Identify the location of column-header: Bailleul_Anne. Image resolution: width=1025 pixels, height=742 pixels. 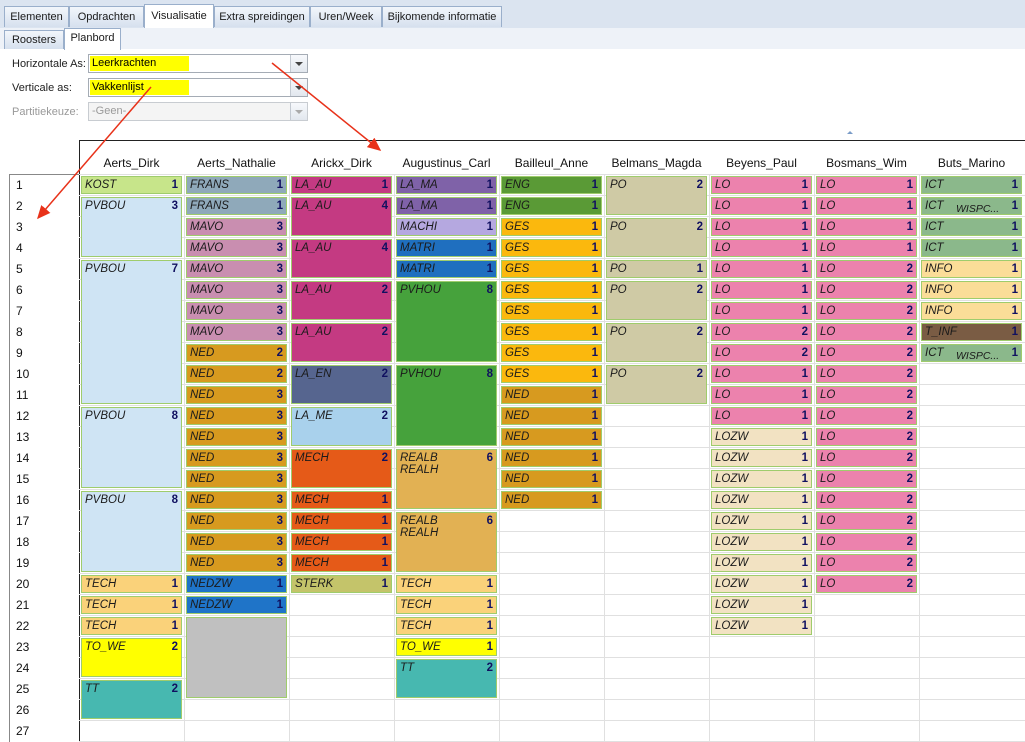
(551, 163).